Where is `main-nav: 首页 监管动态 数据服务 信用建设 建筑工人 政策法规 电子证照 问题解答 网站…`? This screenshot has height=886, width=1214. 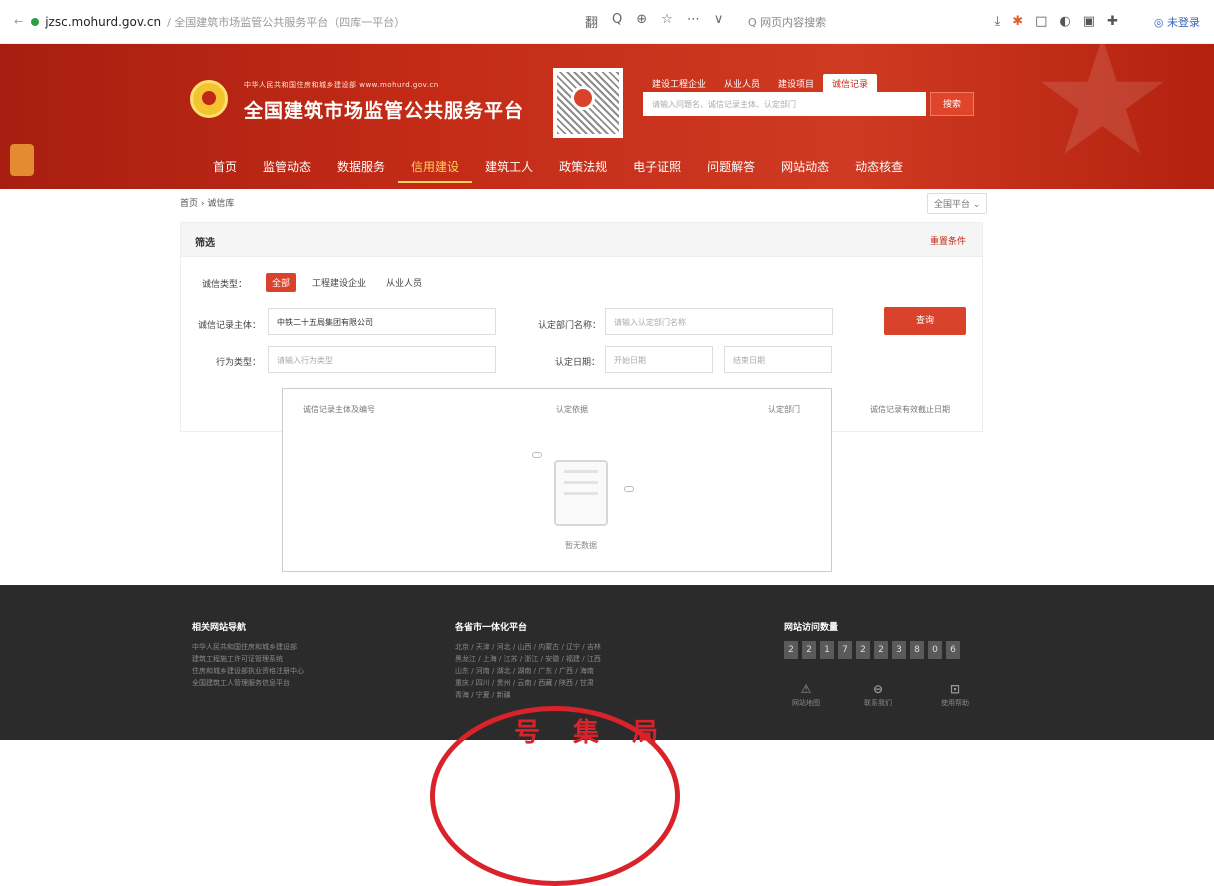 main-nav: 首页 监管动态 数据服务 信用建设 建筑工人 政策法规 电子证照 问题解答 网站… is located at coordinates (558, 167).